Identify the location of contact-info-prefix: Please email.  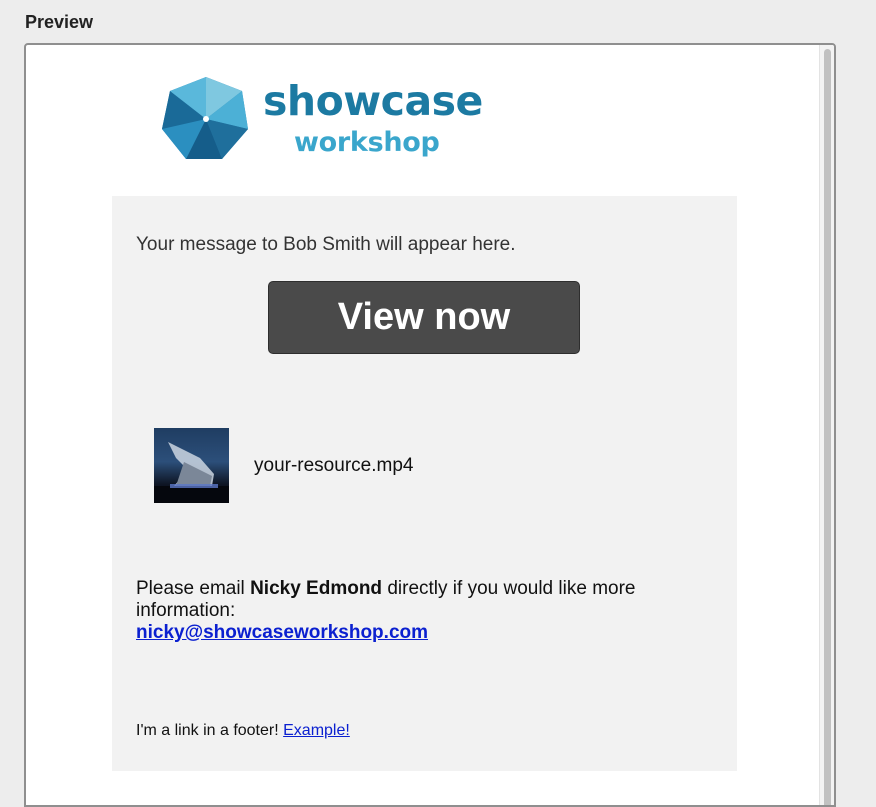
(193, 588).